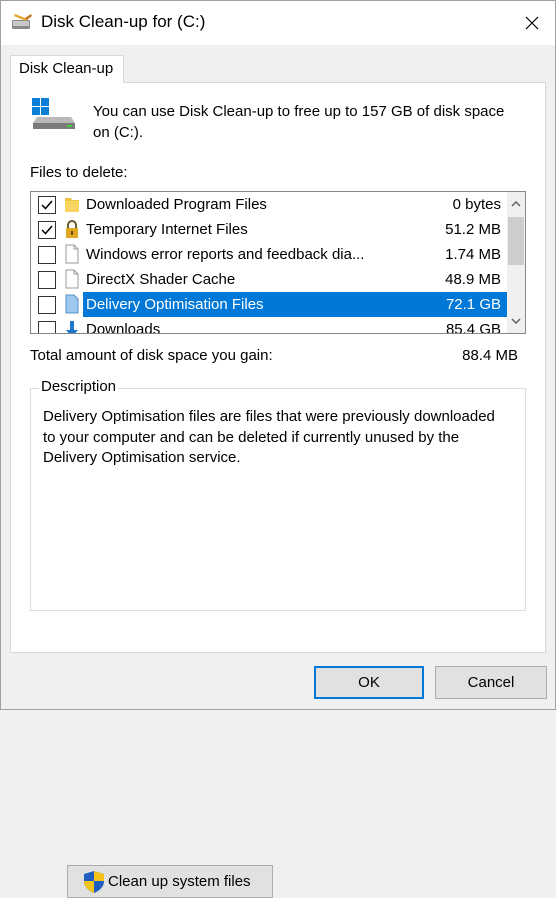  Describe the element at coordinates (491, 682) in the screenshot. I see `cancel-button: Cancel` at that location.